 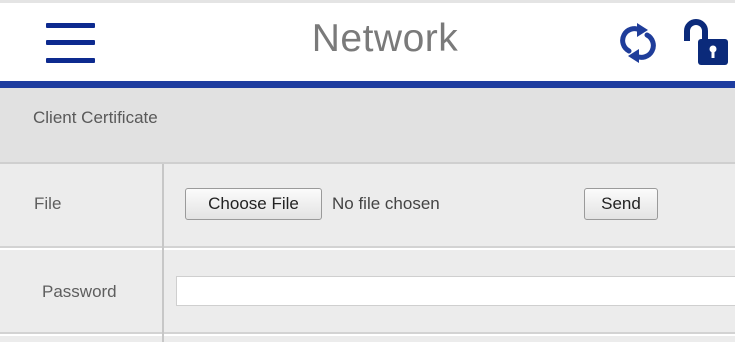 I want to click on header-divider, so click(x=367, y=84).